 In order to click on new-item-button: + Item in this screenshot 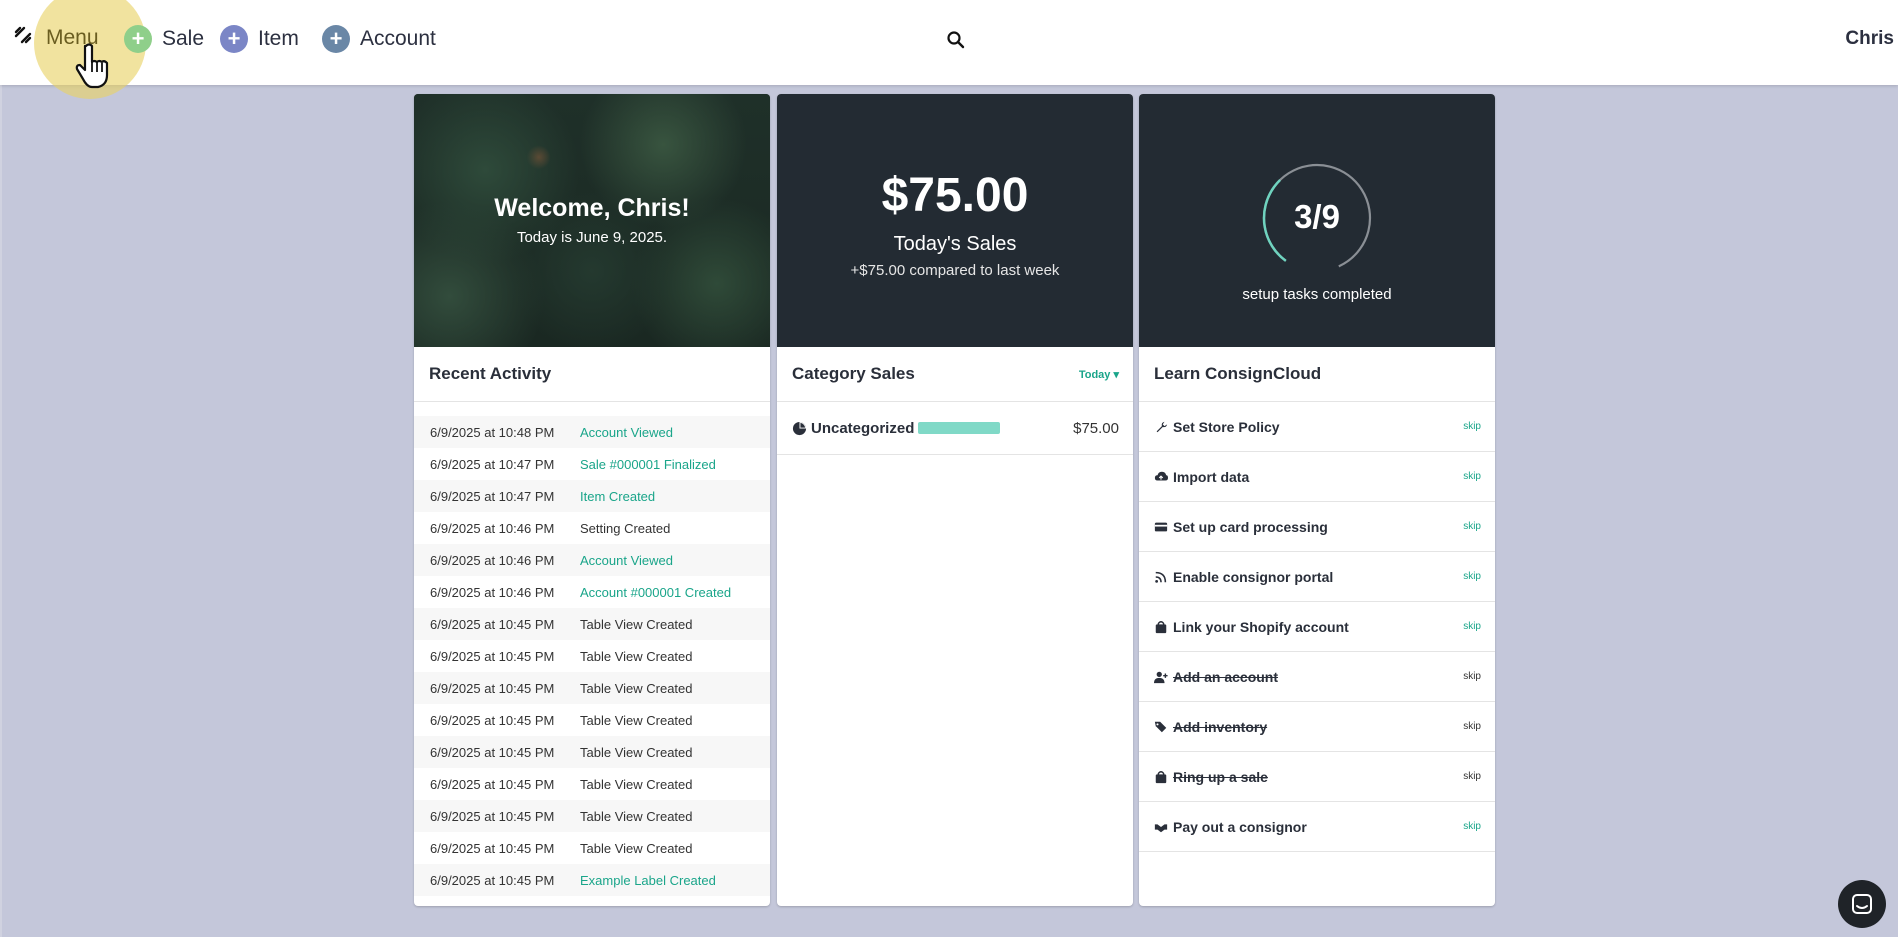, I will do `click(259, 39)`.